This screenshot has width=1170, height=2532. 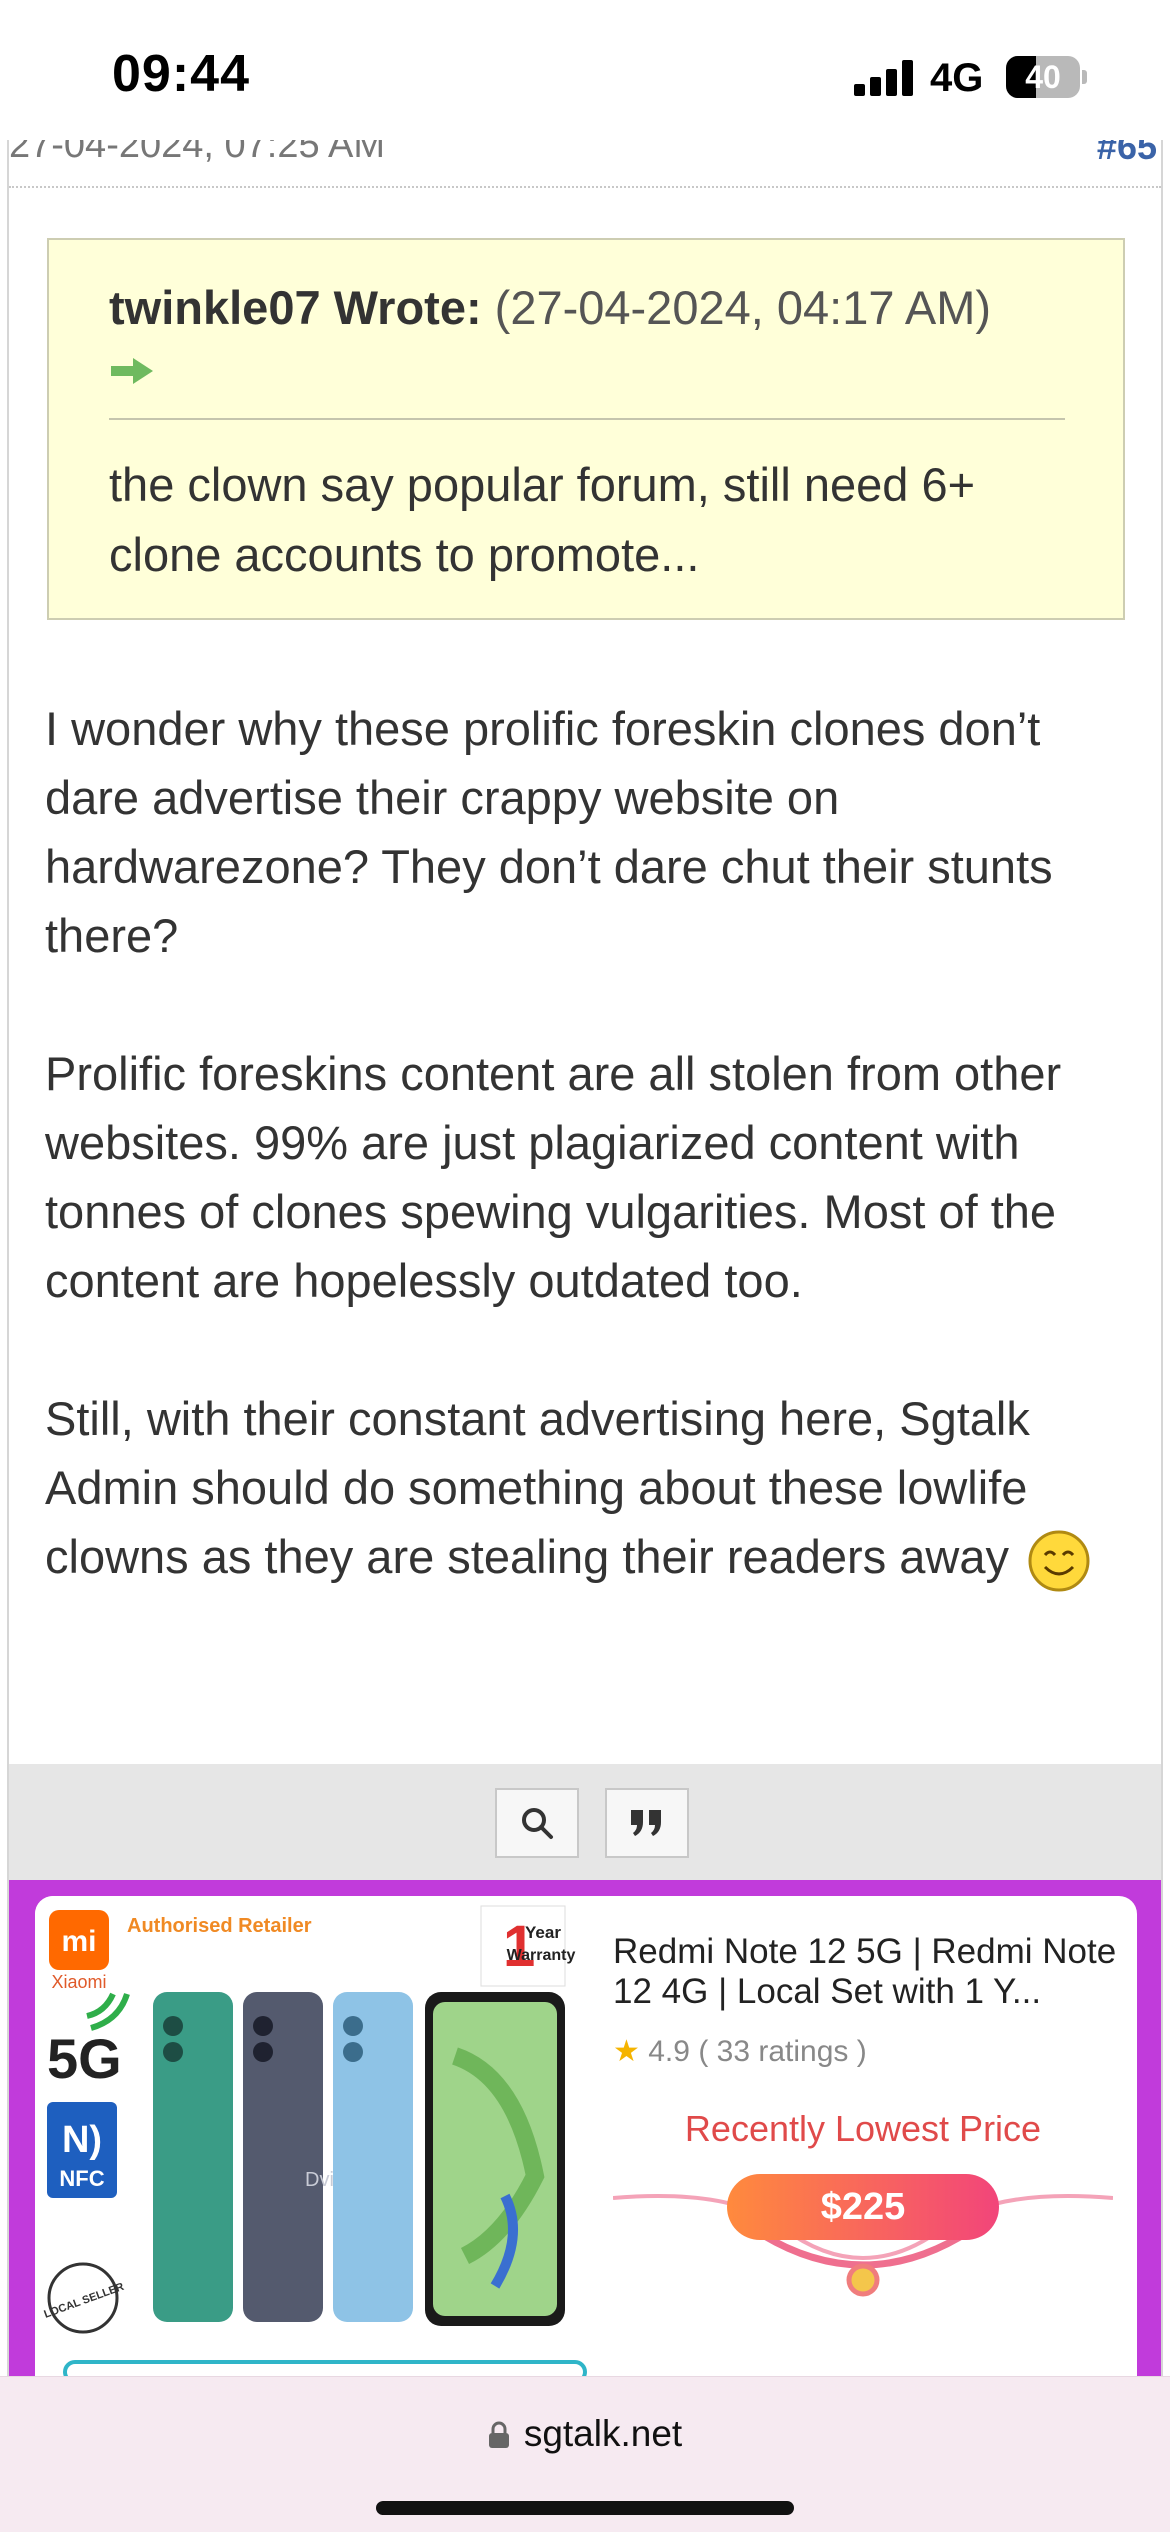 I want to click on ad-retailer-label: Authorised Retailer, so click(x=219, y=1926).